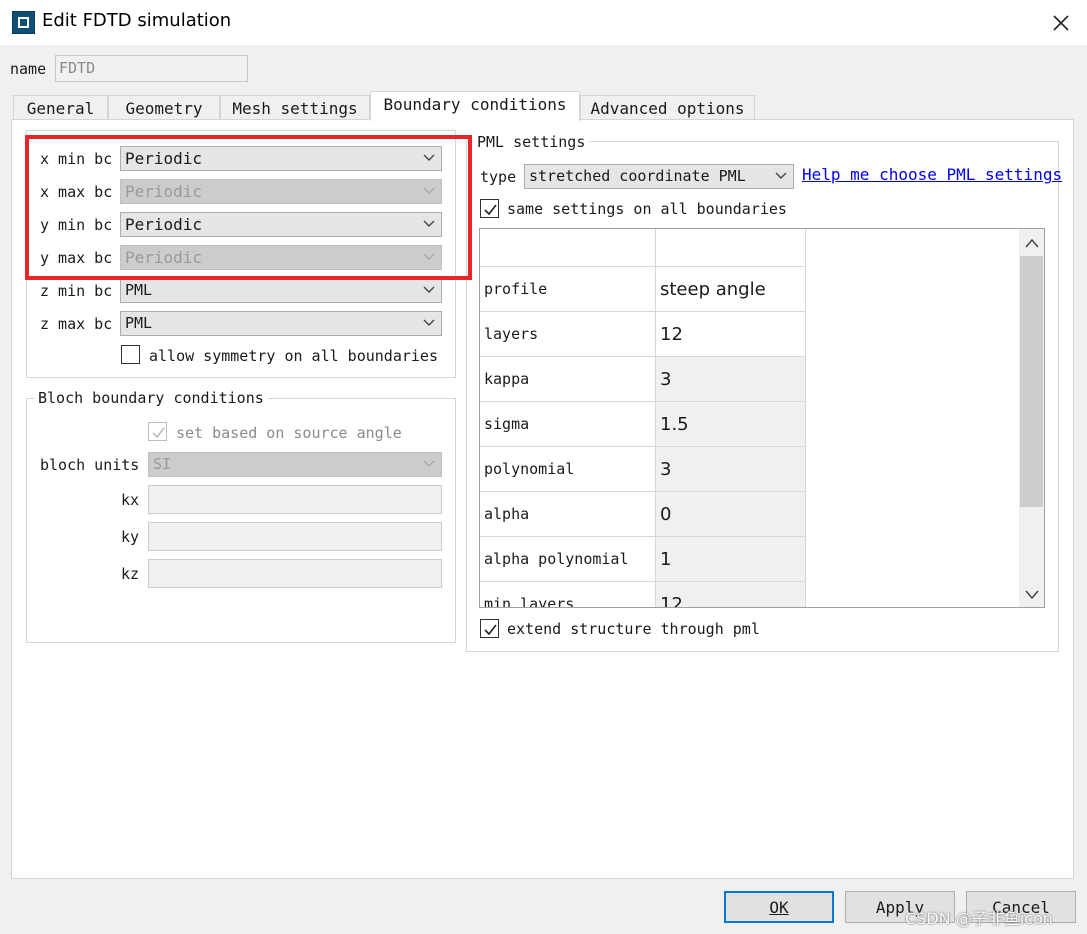 The height and width of the screenshot is (934, 1087). Describe the element at coordinates (498, 177) in the screenshot. I see `pml-type-label: type` at that location.